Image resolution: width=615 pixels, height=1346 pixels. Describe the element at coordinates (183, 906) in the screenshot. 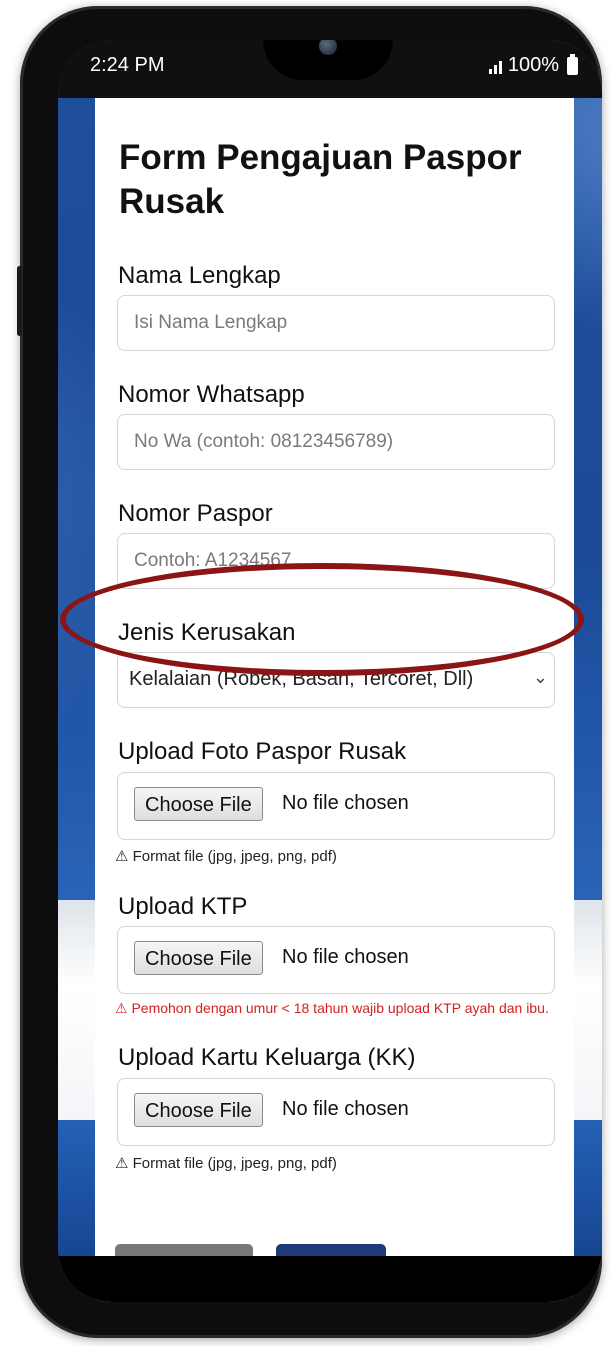

I see `upload-ktp-label: Upload KTP` at that location.